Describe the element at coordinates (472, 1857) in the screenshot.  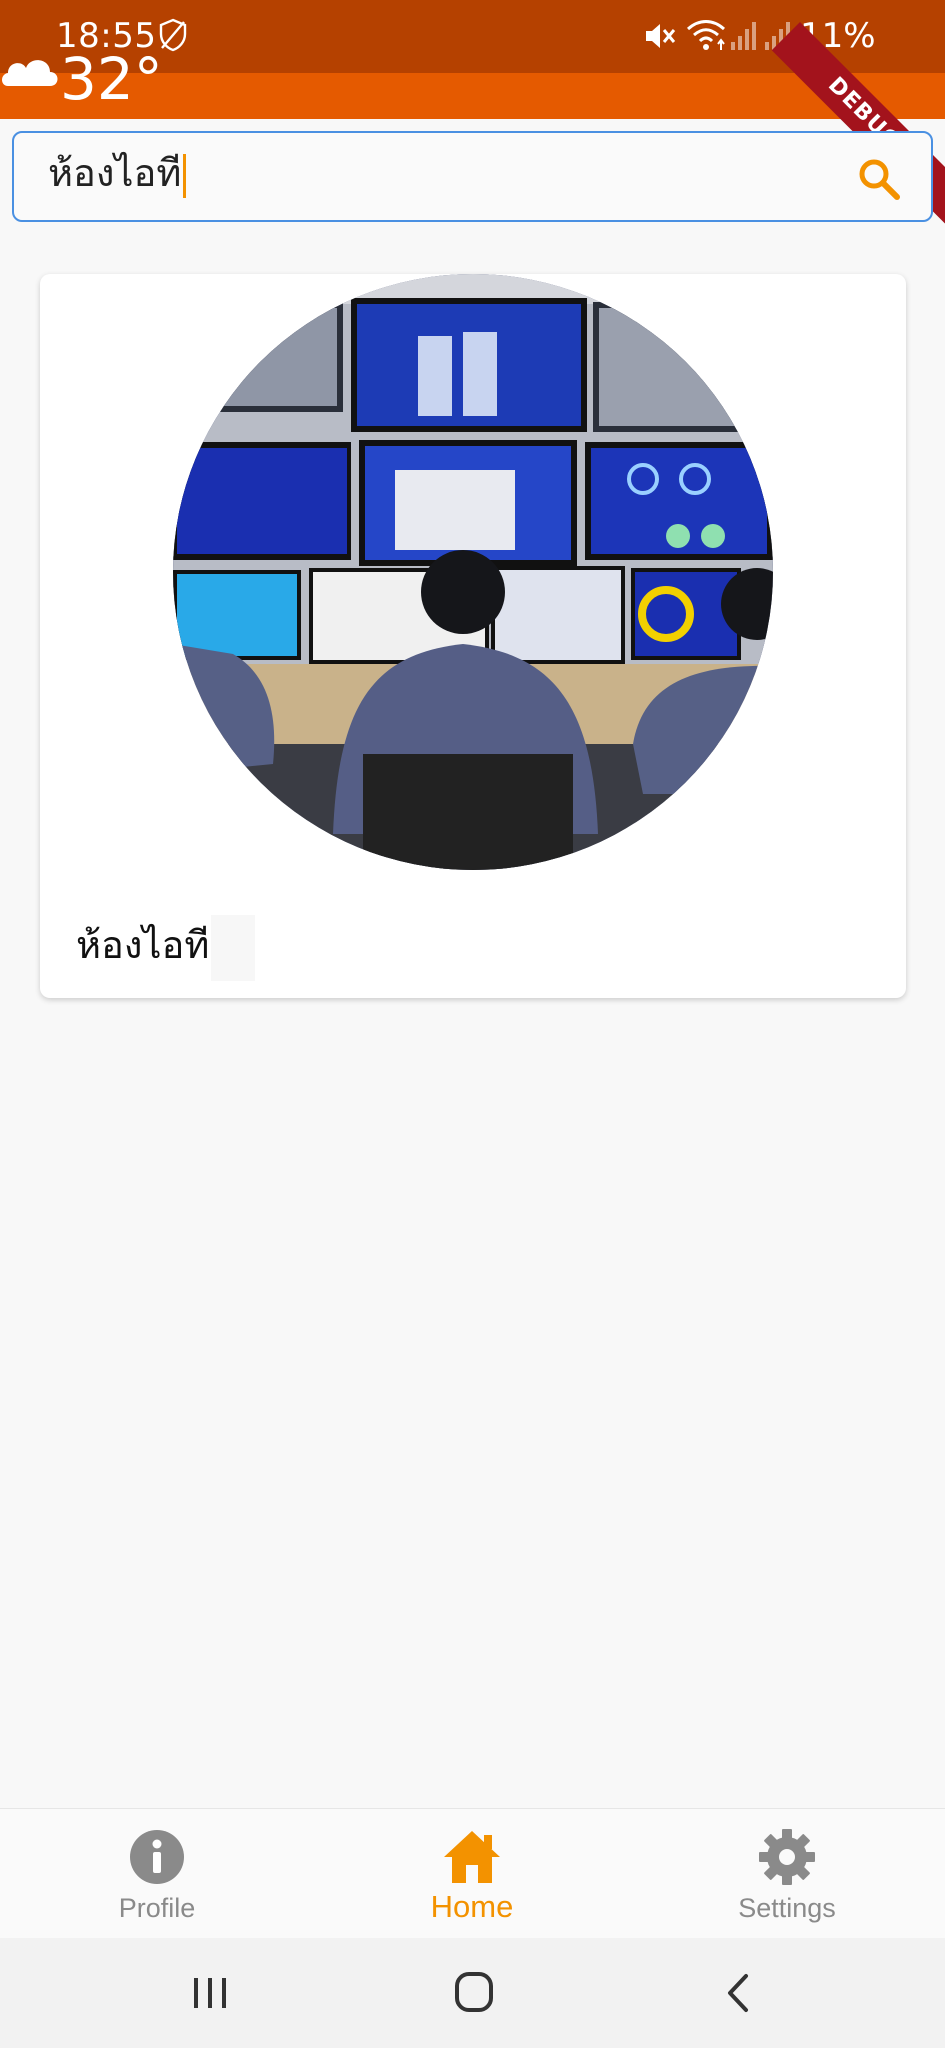
I see `home-icon` at that location.